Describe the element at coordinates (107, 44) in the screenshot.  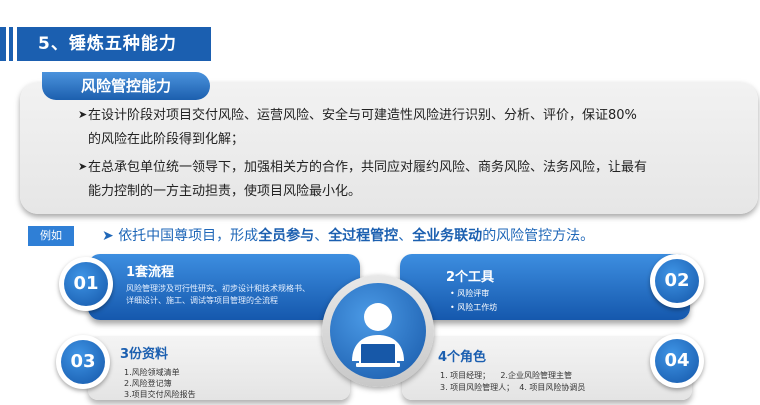
I see `page-title: 5、锤炼五种能力` at that location.